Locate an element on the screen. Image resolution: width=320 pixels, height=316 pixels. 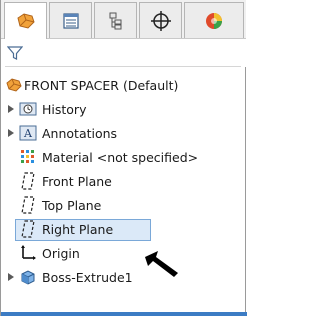
annotations-icon: A is located at coordinates (28, 133).